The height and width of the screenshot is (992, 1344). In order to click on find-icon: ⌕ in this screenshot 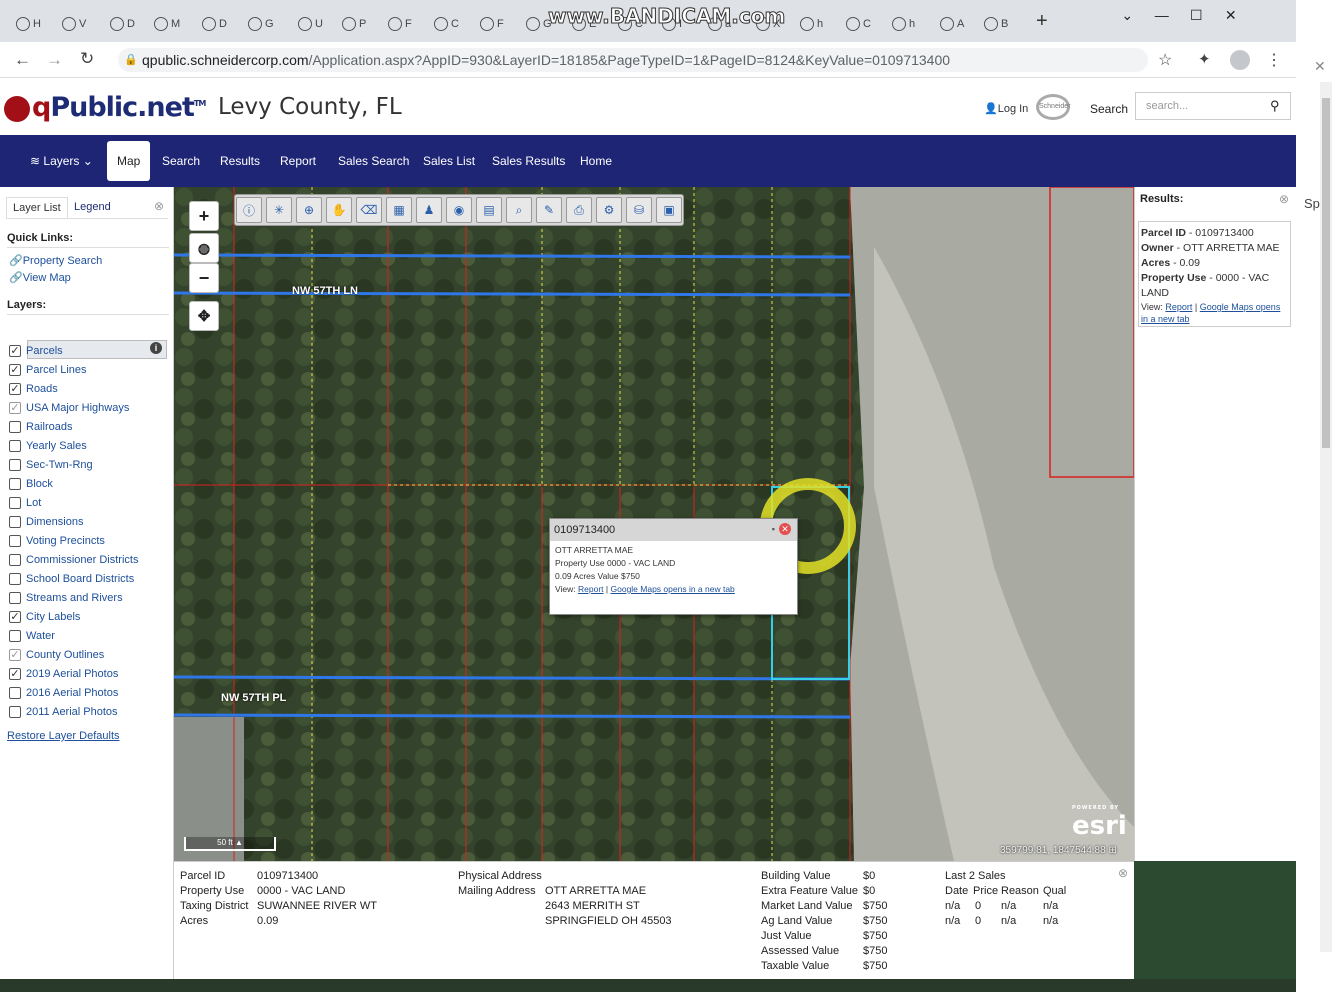, I will do `click(519, 210)`.